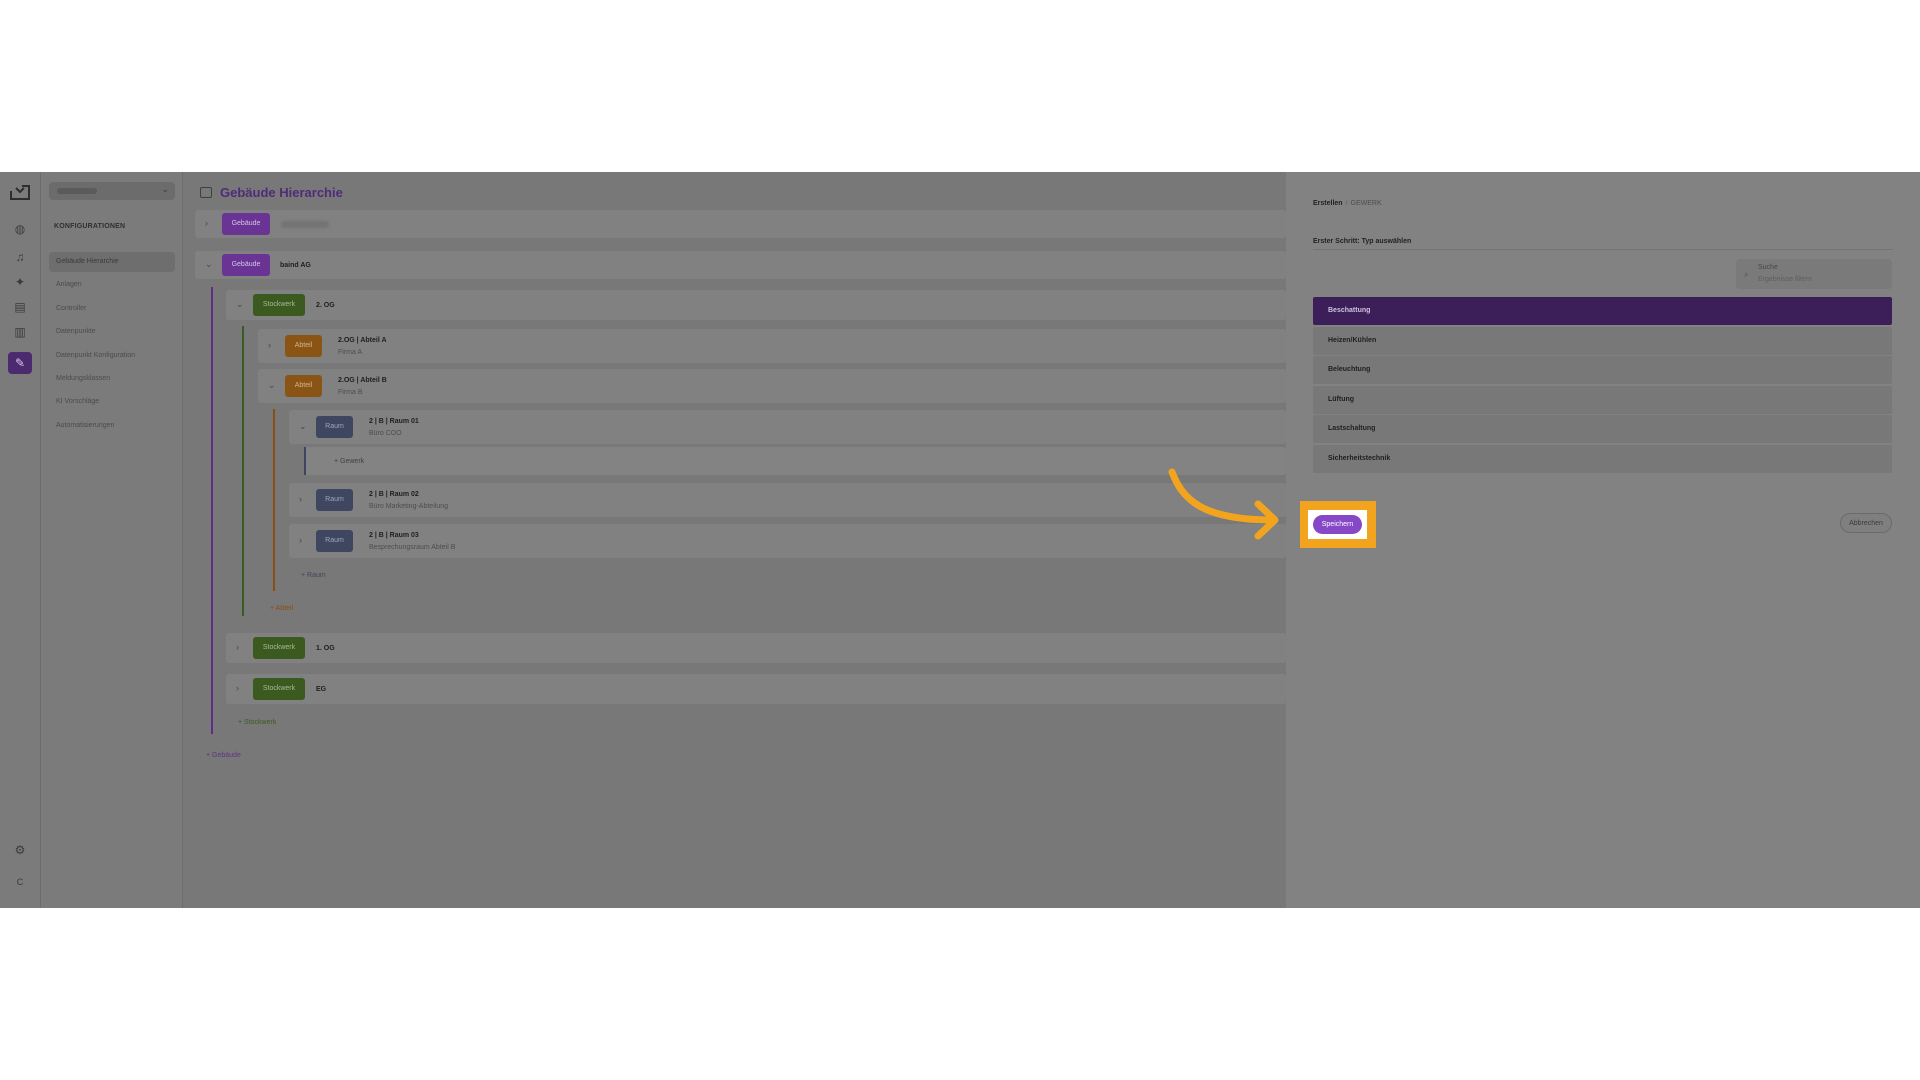  What do you see at coordinates (1602, 370) in the screenshot?
I see `option-beleuchtung: Beleuchtung` at bounding box center [1602, 370].